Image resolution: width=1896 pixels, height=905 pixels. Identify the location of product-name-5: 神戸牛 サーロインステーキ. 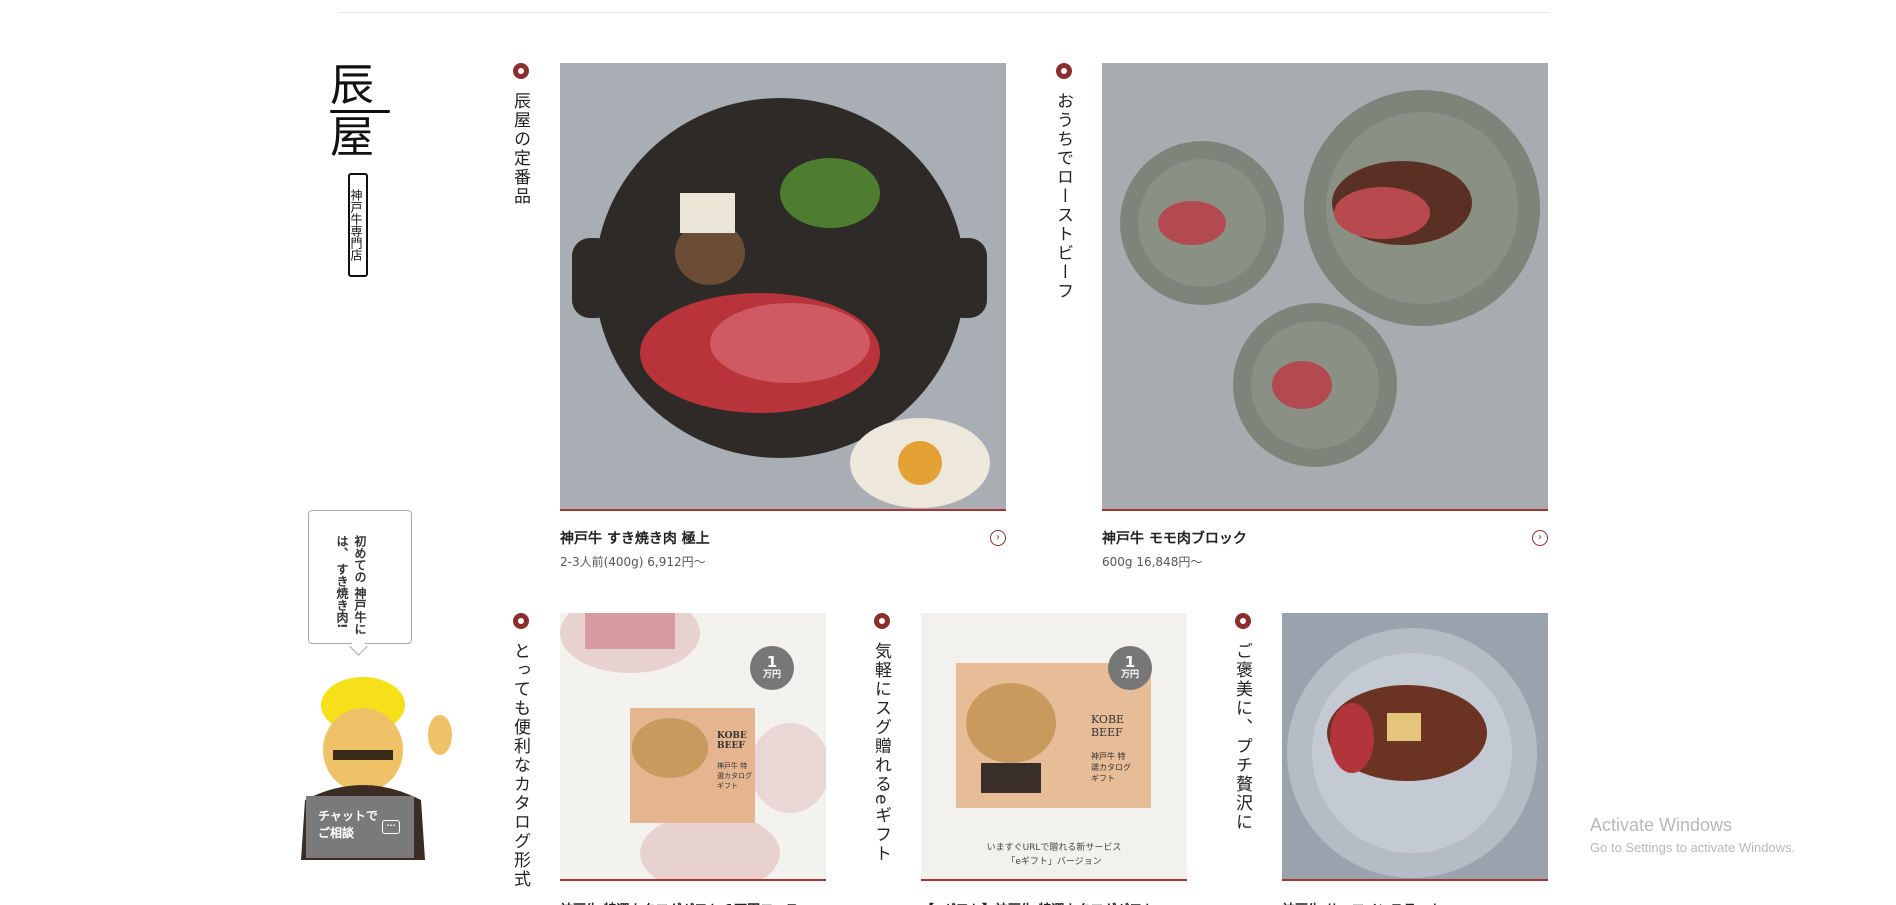
(1382, 902).